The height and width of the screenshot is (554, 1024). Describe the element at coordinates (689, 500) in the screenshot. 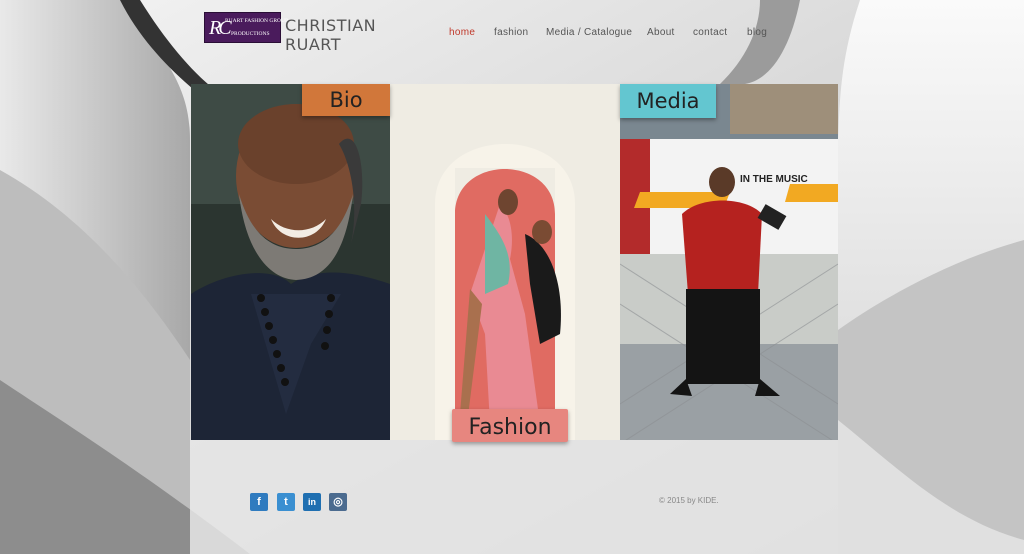

I see `copyright-text: © 2015 by KIDE.` at that location.